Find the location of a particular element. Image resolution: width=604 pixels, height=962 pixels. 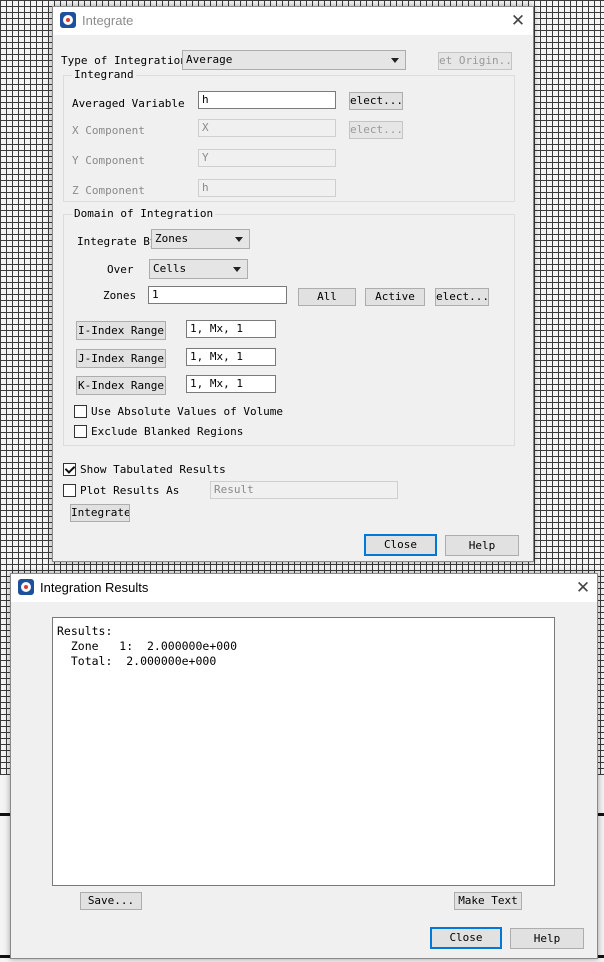

type-of-integration-label: Type of Integration is located at coordinates (124, 60).